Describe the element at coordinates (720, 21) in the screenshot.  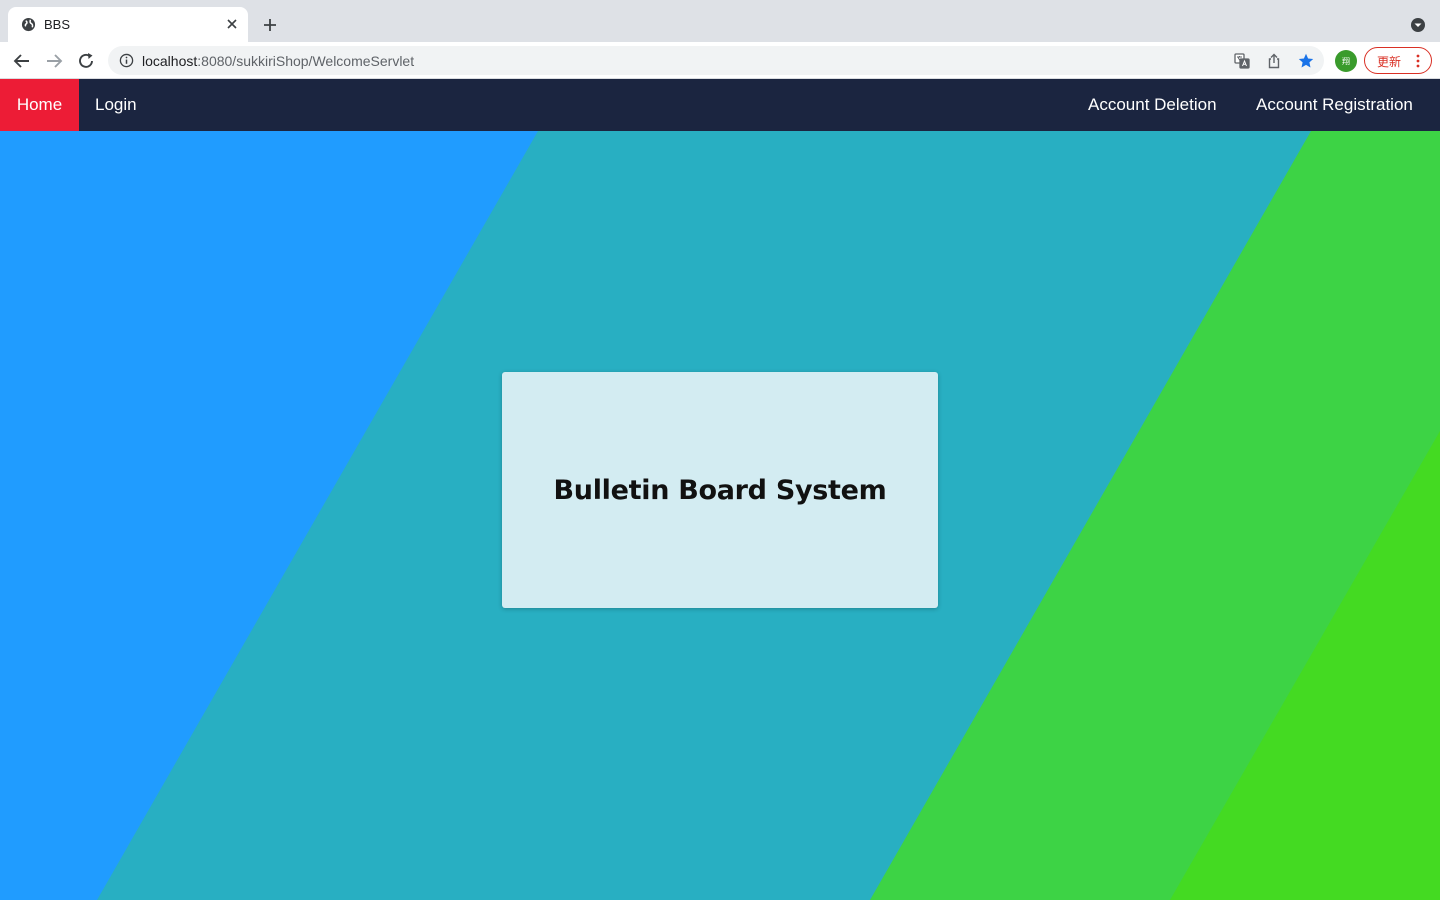
I see `browser-tabstrip: BBS` at that location.